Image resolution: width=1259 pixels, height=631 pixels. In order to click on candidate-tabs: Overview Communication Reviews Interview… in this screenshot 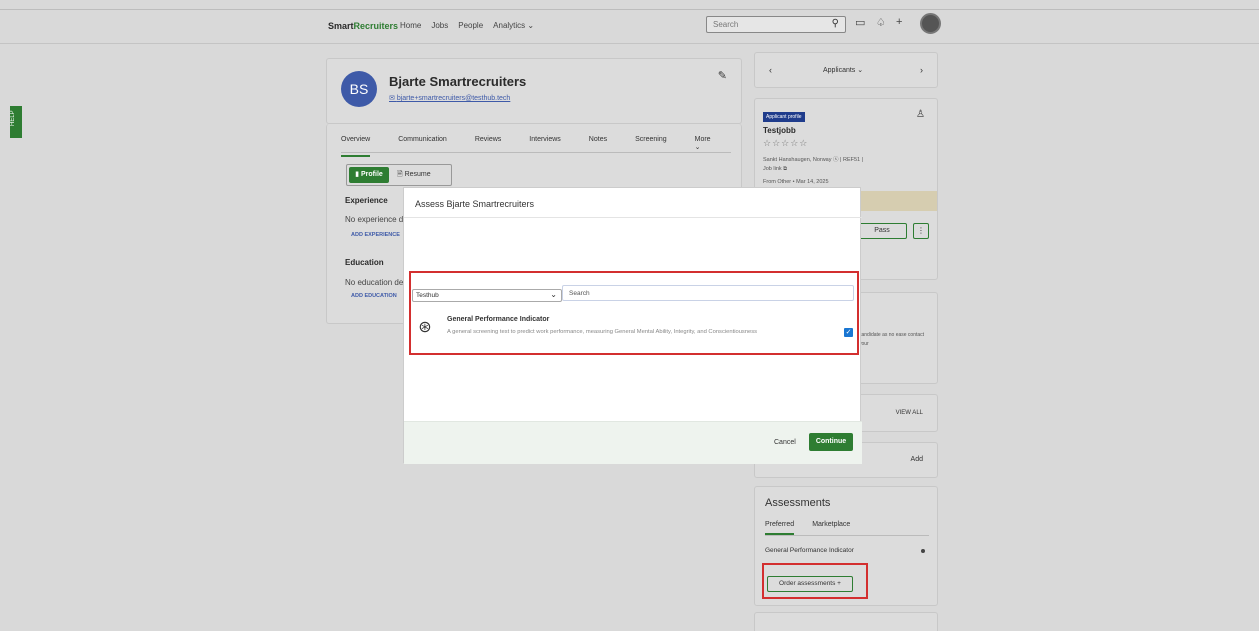, I will do `click(541, 146)`.